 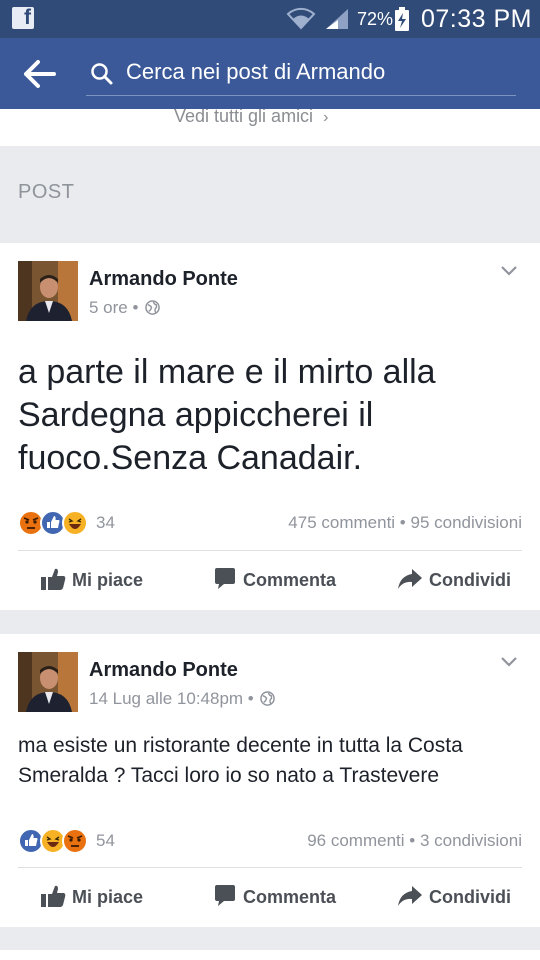 I want to click on comment-count: 96 commenti, so click(x=355, y=840).